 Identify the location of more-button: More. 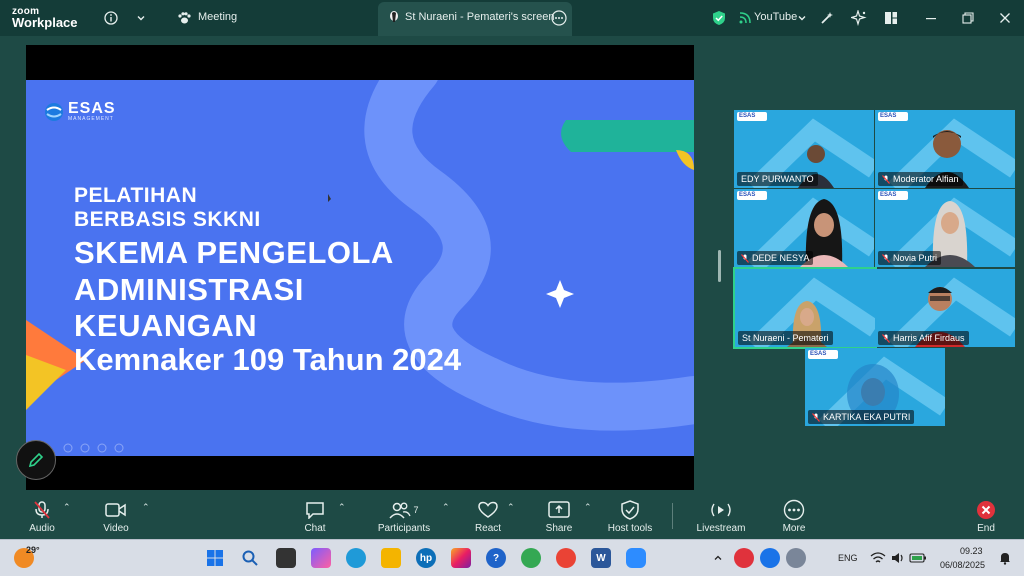
(794, 516).